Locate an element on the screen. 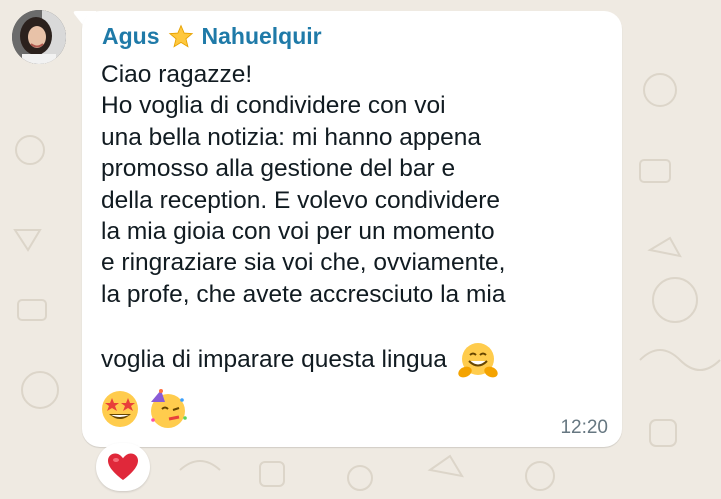 The height and width of the screenshot is (499, 721). sender-avatar is located at coordinates (39, 37).